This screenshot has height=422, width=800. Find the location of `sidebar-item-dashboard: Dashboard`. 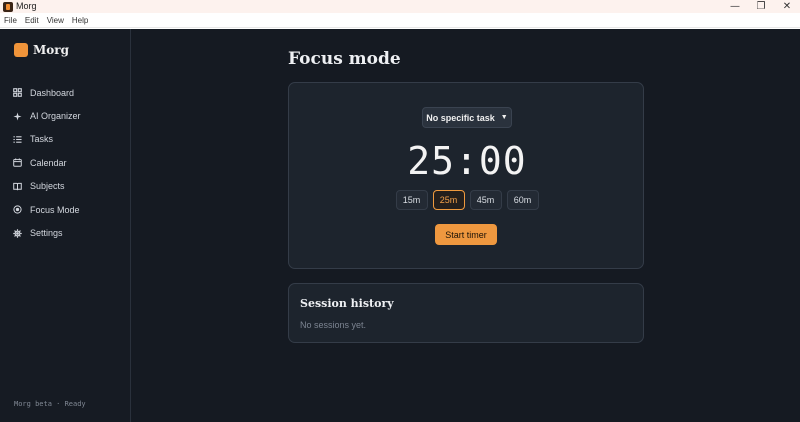

sidebar-item-dashboard: Dashboard is located at coordinates (47, 92).